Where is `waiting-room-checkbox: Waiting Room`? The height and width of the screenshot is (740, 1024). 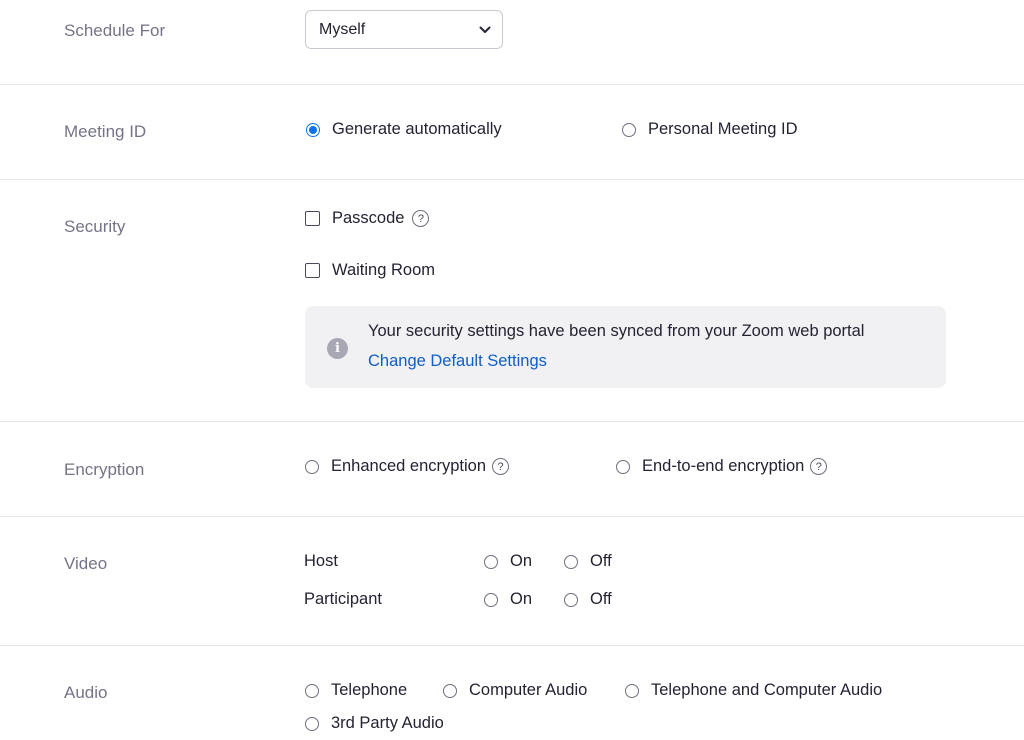
waiting-room-checkbox: Waiting Room is located at coordinates (370, 270).